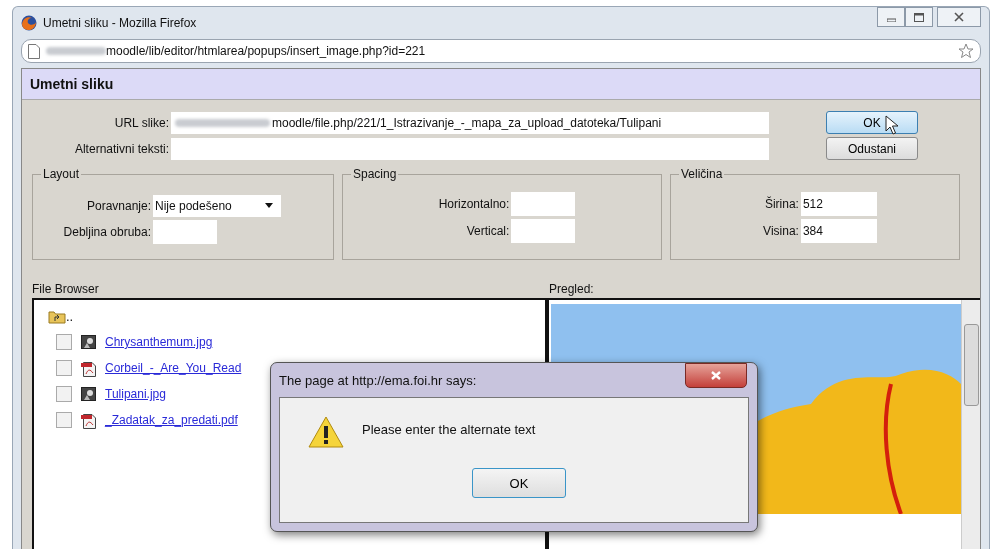 This screenshot has width=1007, height=549. Describe the element at coordinates (501, 51) in the screenshot. I see `address-bar: moodle/lib/editor/htmlarea/popups/insert_image.php?id=221` at that location.